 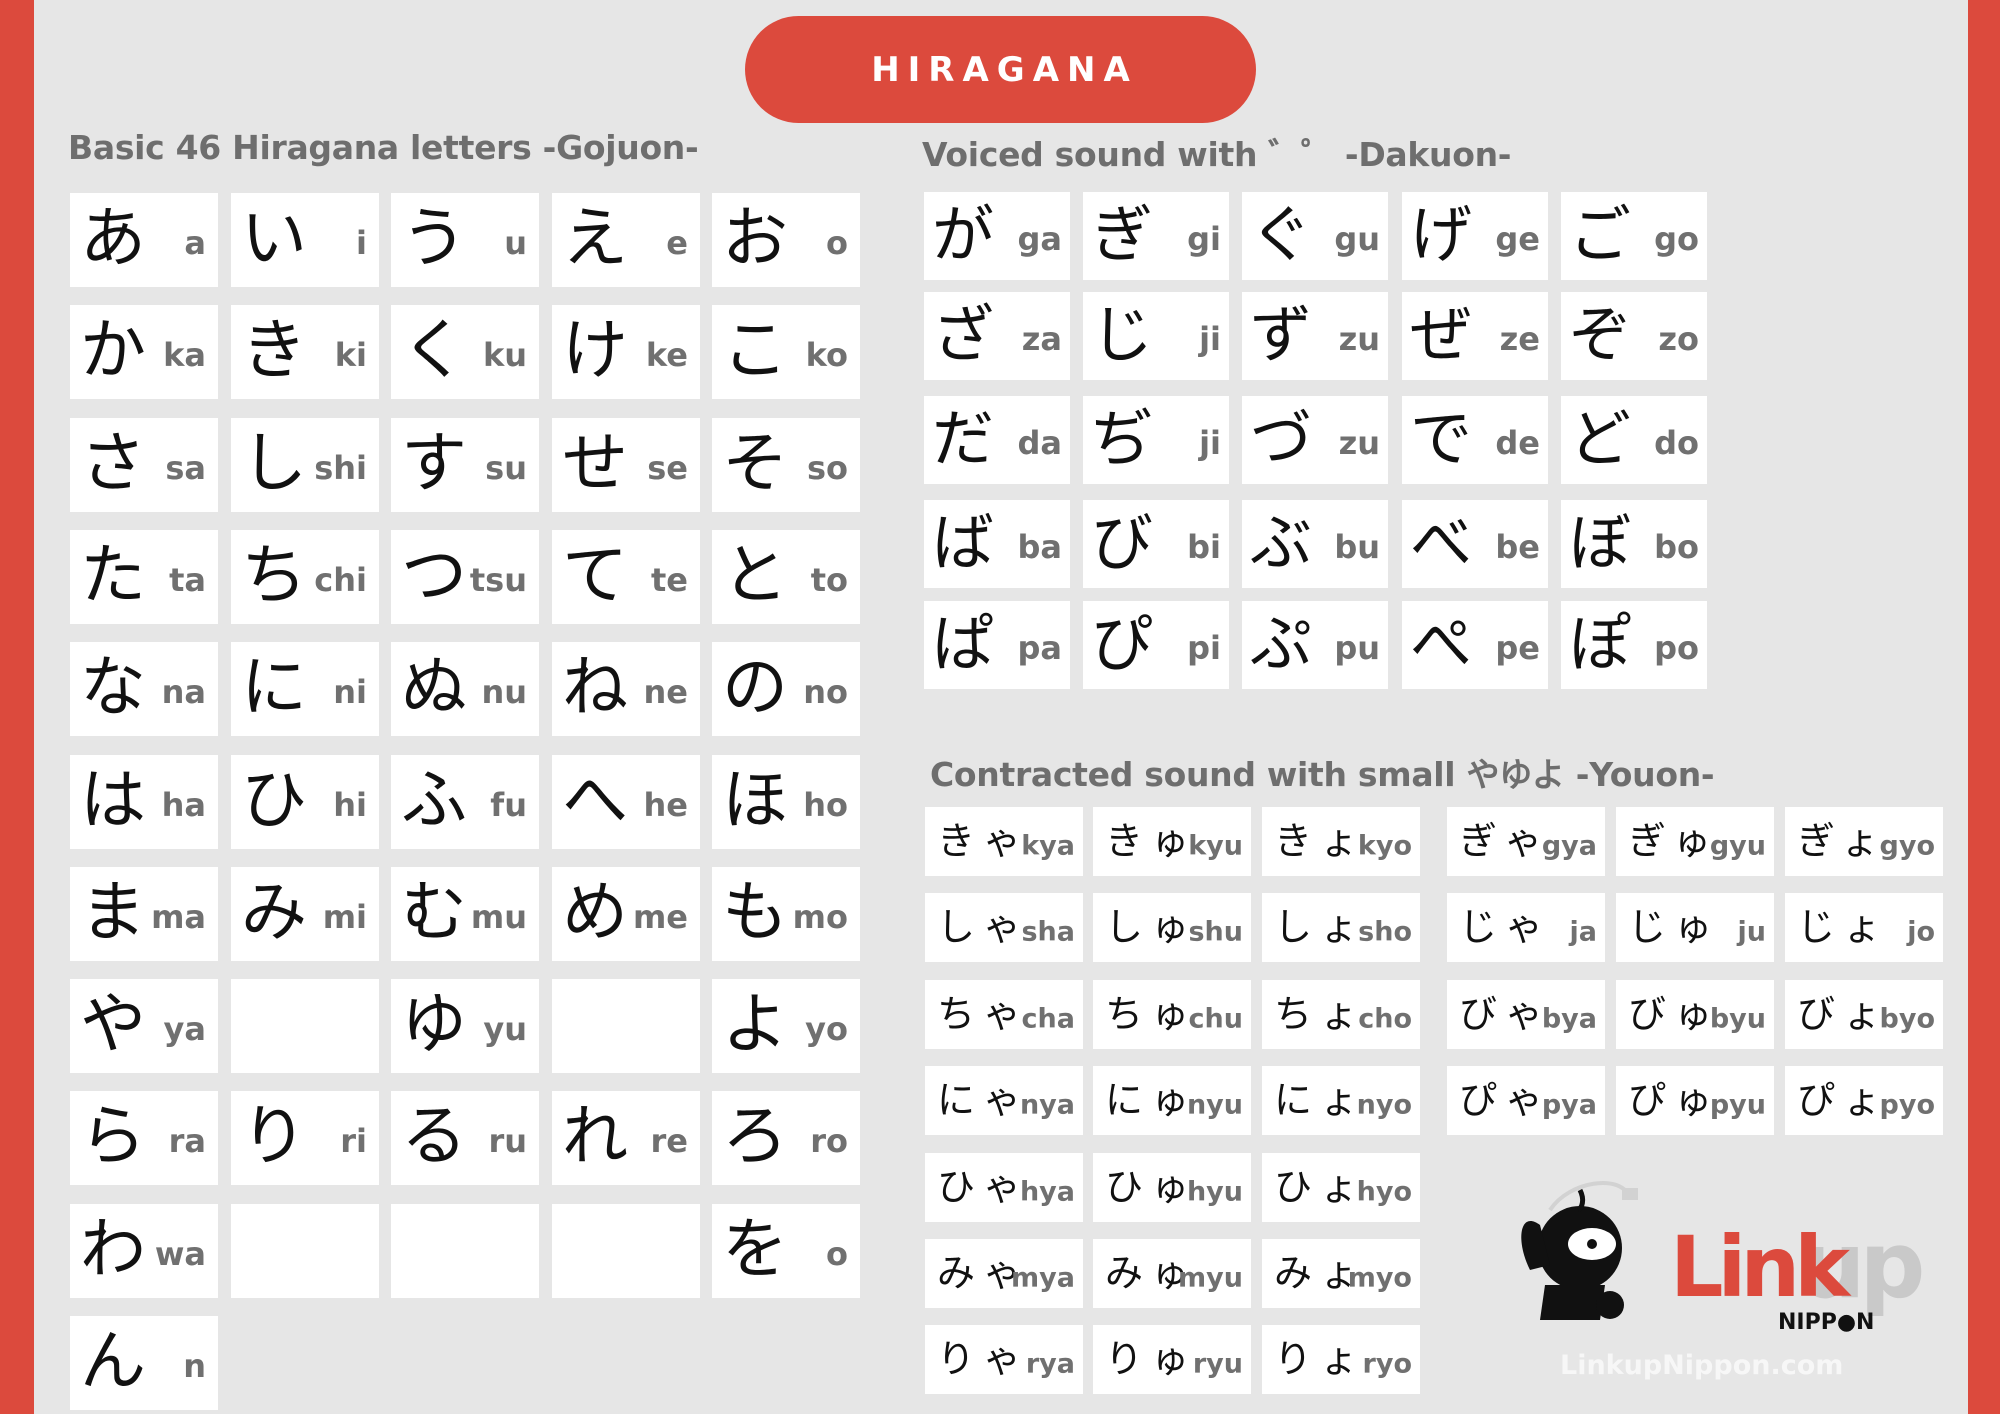 What do you see at coordinates (1583, 931) in the screenshot?
I see `romaji-label: ja` at bounding box center [1583, 931].